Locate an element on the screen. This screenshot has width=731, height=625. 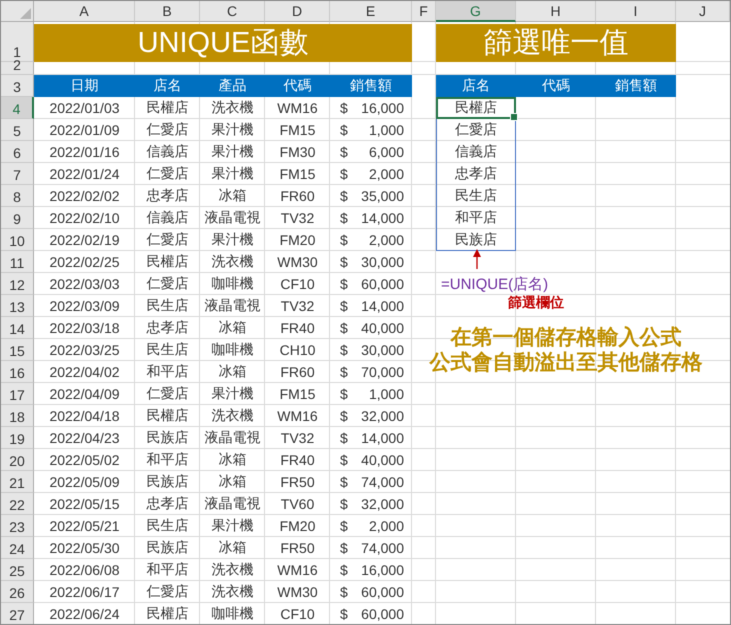
table-cell: 民族店 is located at coordinates (476, 240).